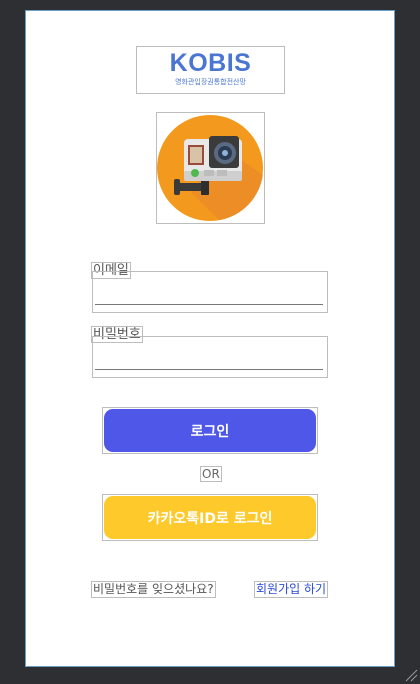  I want to click on login-button: 로그인, so click(210, 430).